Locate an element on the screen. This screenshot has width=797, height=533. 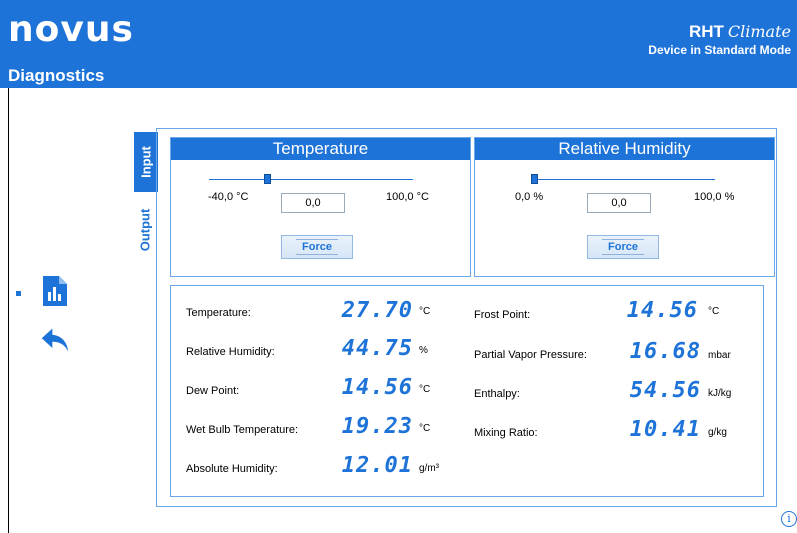
wet-bulb-reading-unit: °C is located at coordinates (425, 428).